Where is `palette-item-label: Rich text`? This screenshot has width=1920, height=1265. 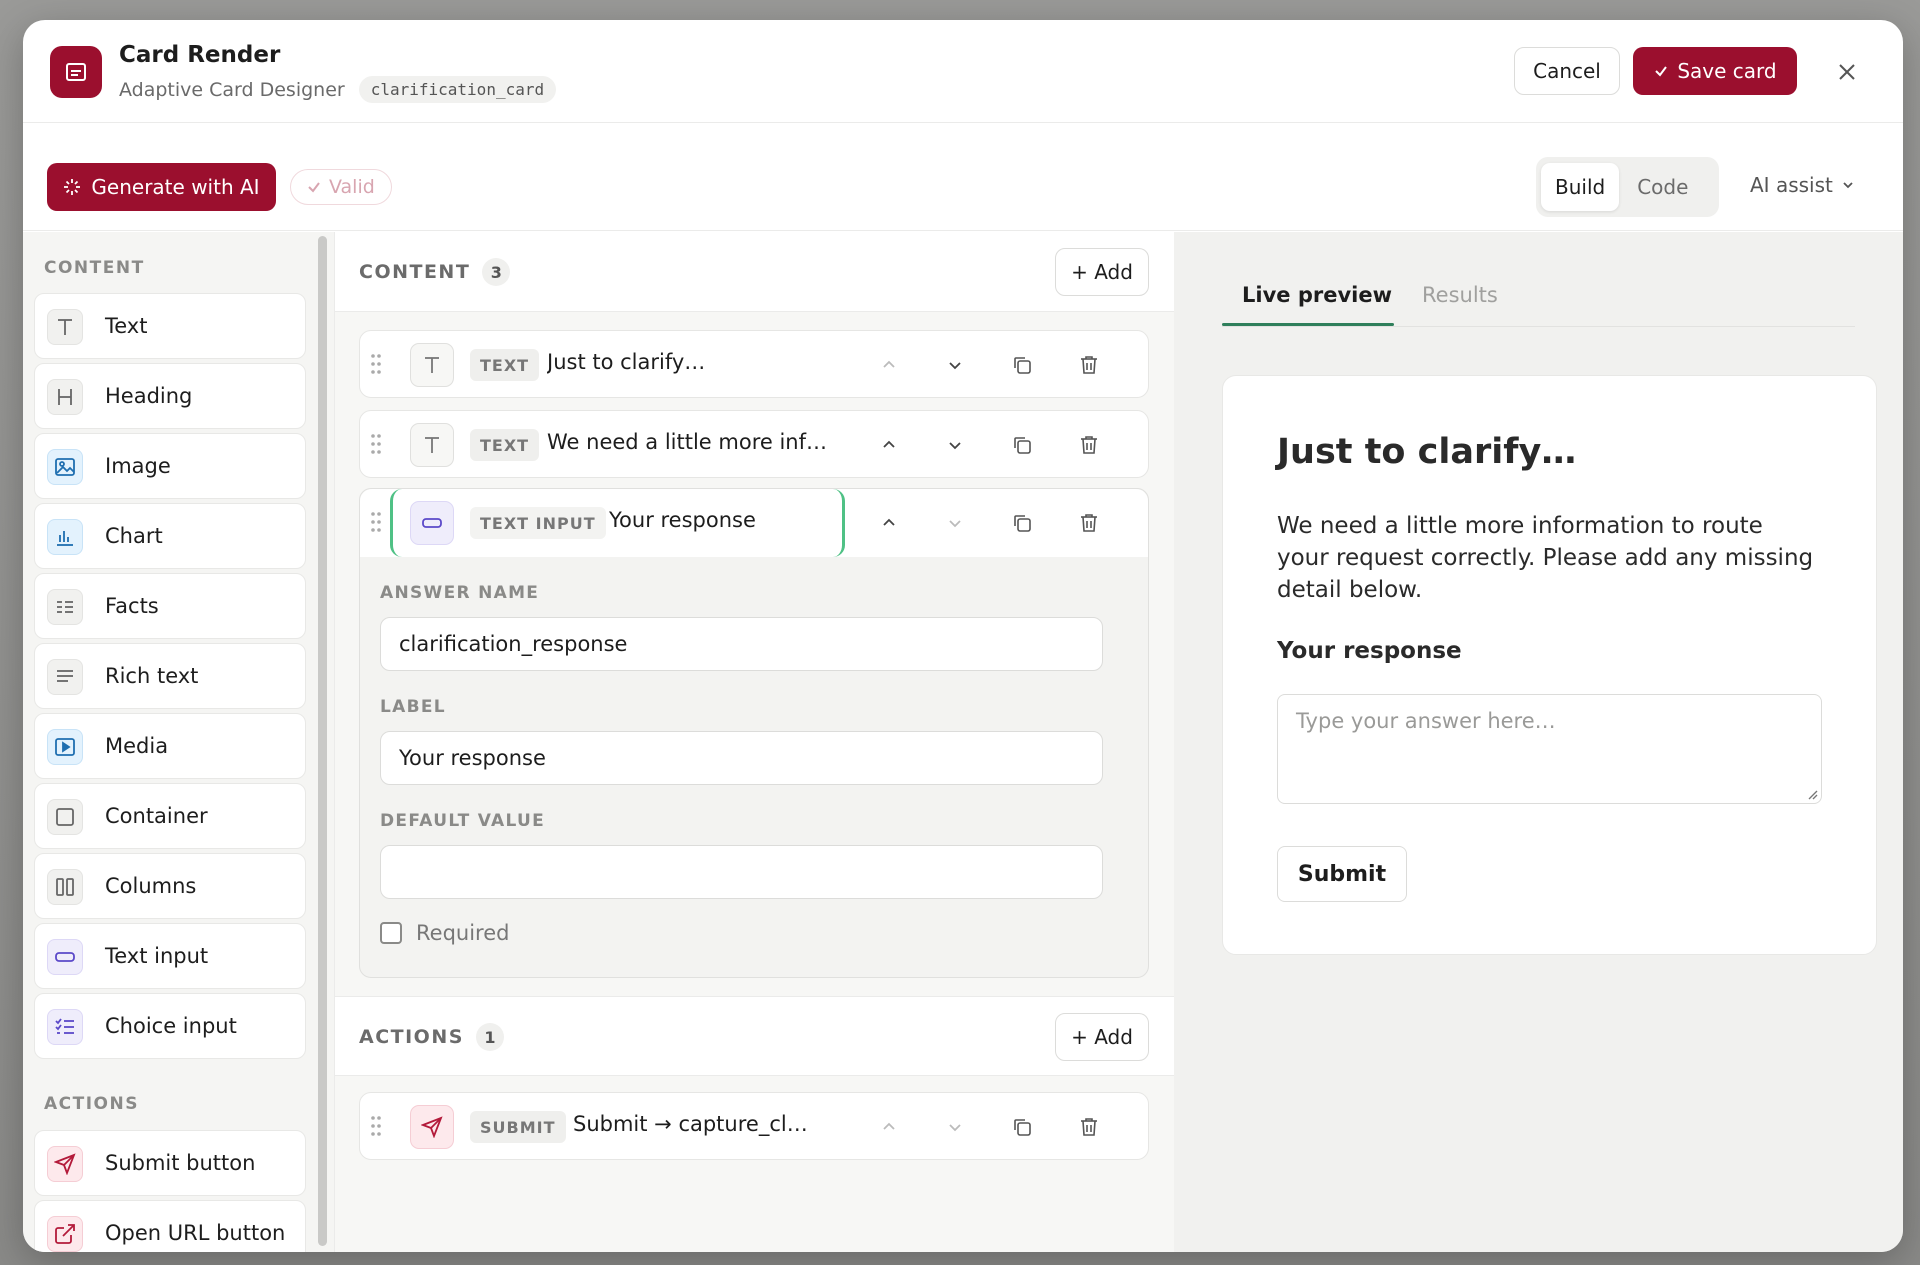
palette-item-label: Rich text is located at coordinates (152, 676).